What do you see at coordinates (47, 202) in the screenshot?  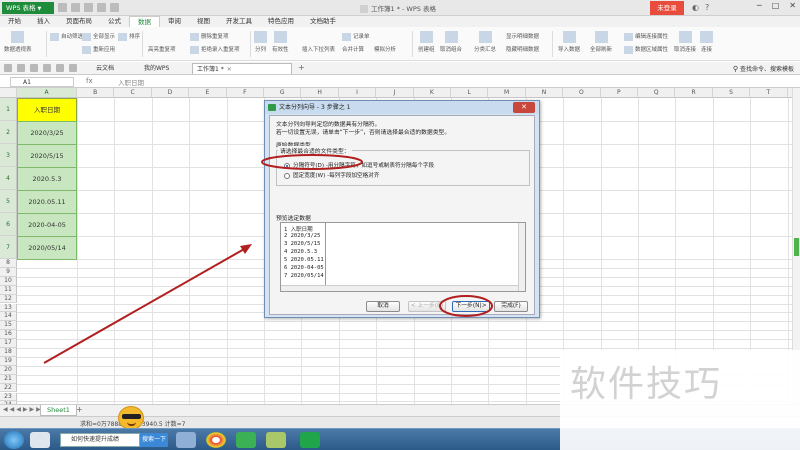 I see `cell-a5: 2020.05.11` at bounding box center [47, 202].